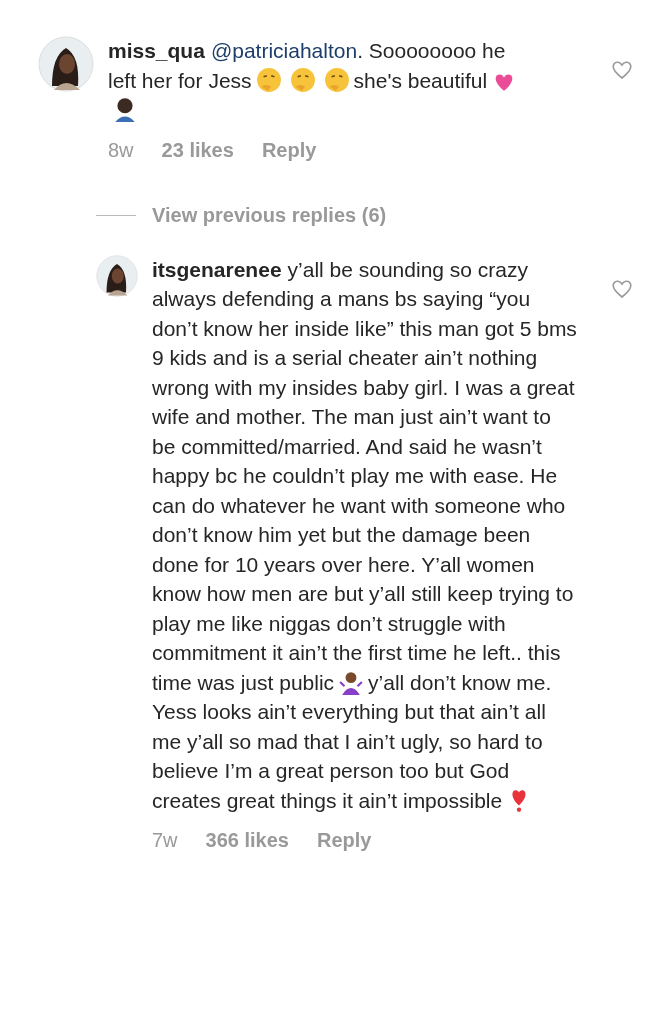 This screenshot has width=672, height=1024. I want to click on mention-link: @patriciahalton, so click(284, 50).